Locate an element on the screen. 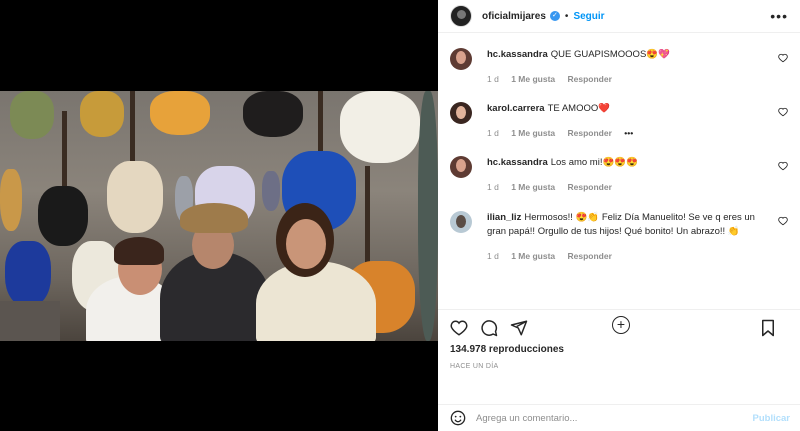 Image resolution: width=800 pixels, height=431 pixels. comment-input is located at coordinates (601, 418).